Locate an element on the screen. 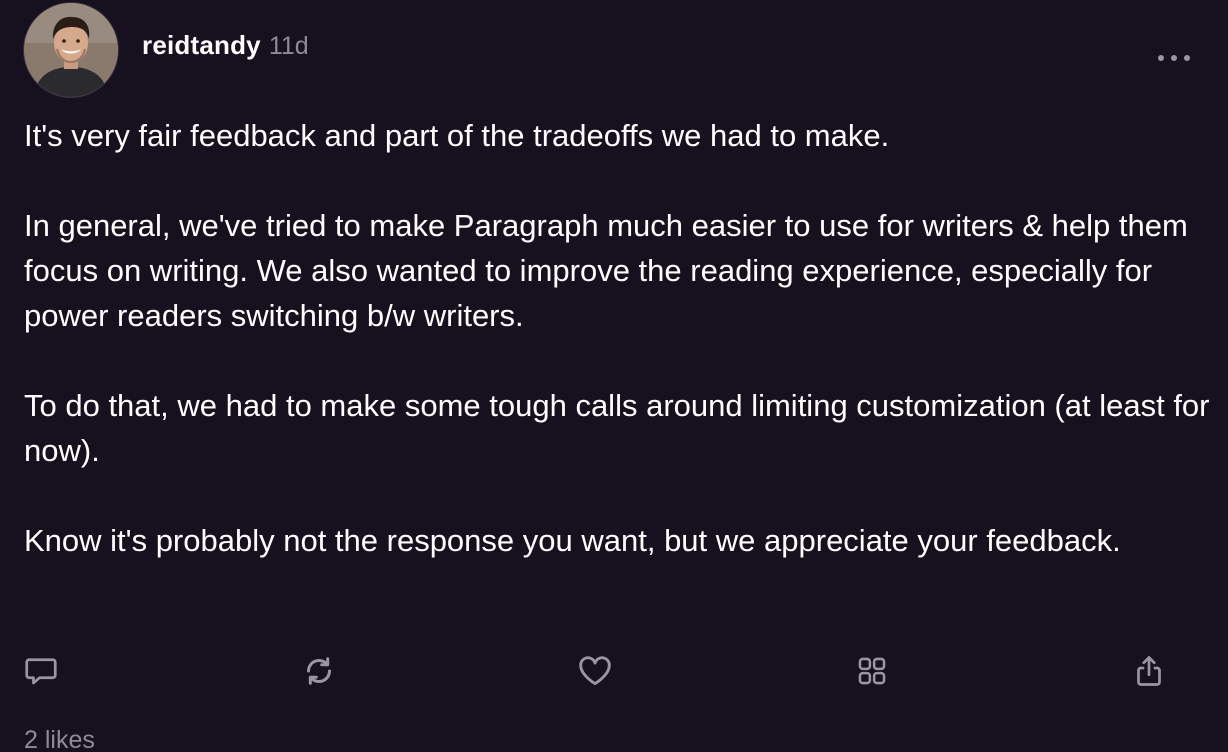  post-timestamp: 11d is located at coordinates (289, 46).